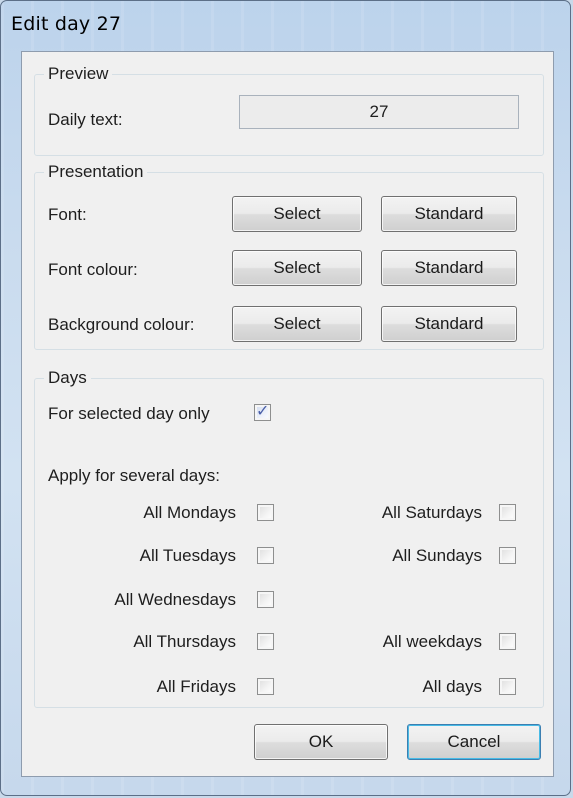  What do you see at coordinates (78, 74) in the screenshot?
I see `preview-legend: Preview` at bounding box center [78, 74].